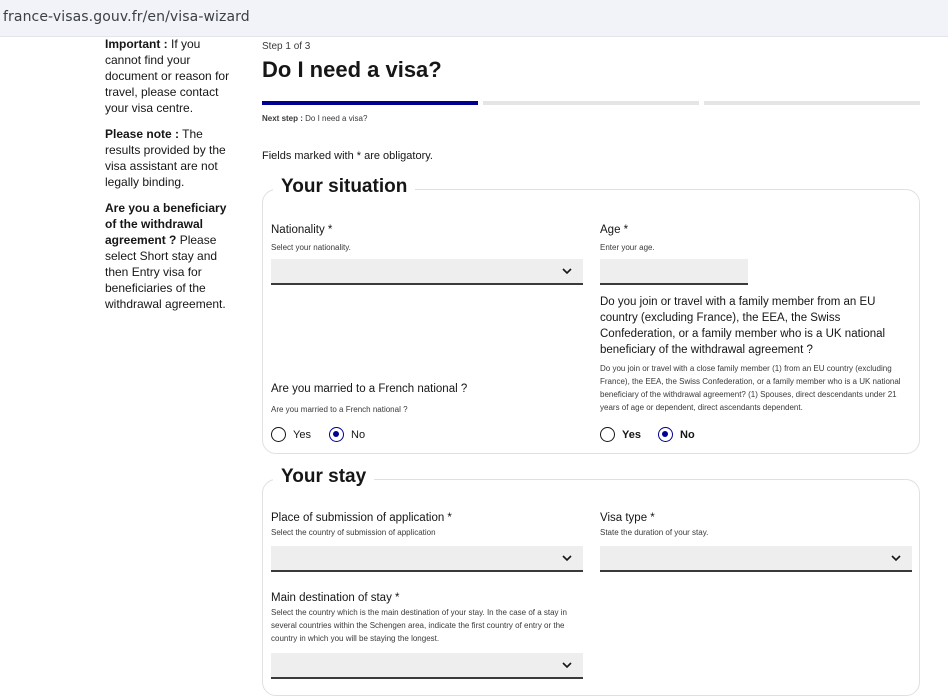  Describe the element at coordinates (369, 389) in the screenshot. I see `married-question: Are you married to a French national ?` at that location.